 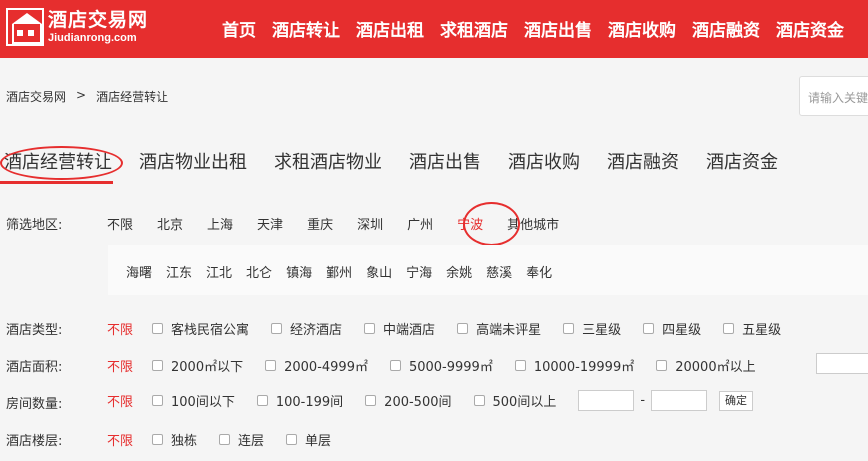 I want to click on annotation-circle-city, so click(x=491, y=224).